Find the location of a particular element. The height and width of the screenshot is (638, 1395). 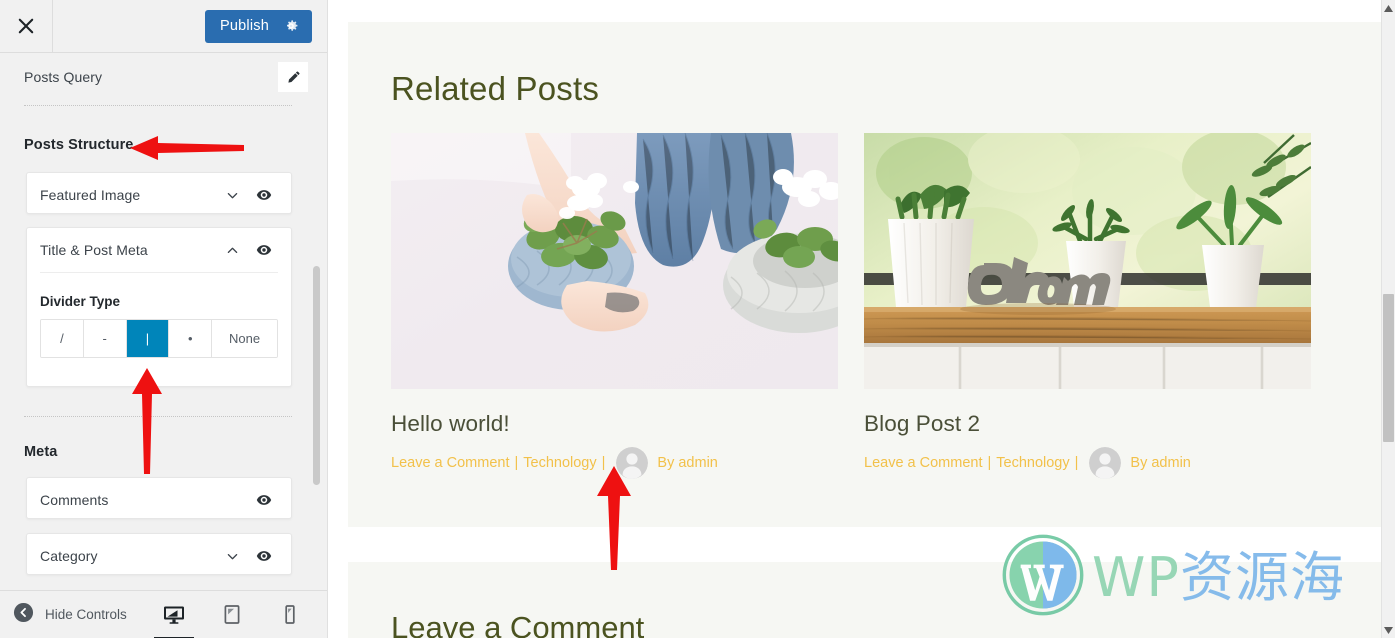

chevron-left-circle-icon is located at coordinates (23, 615).